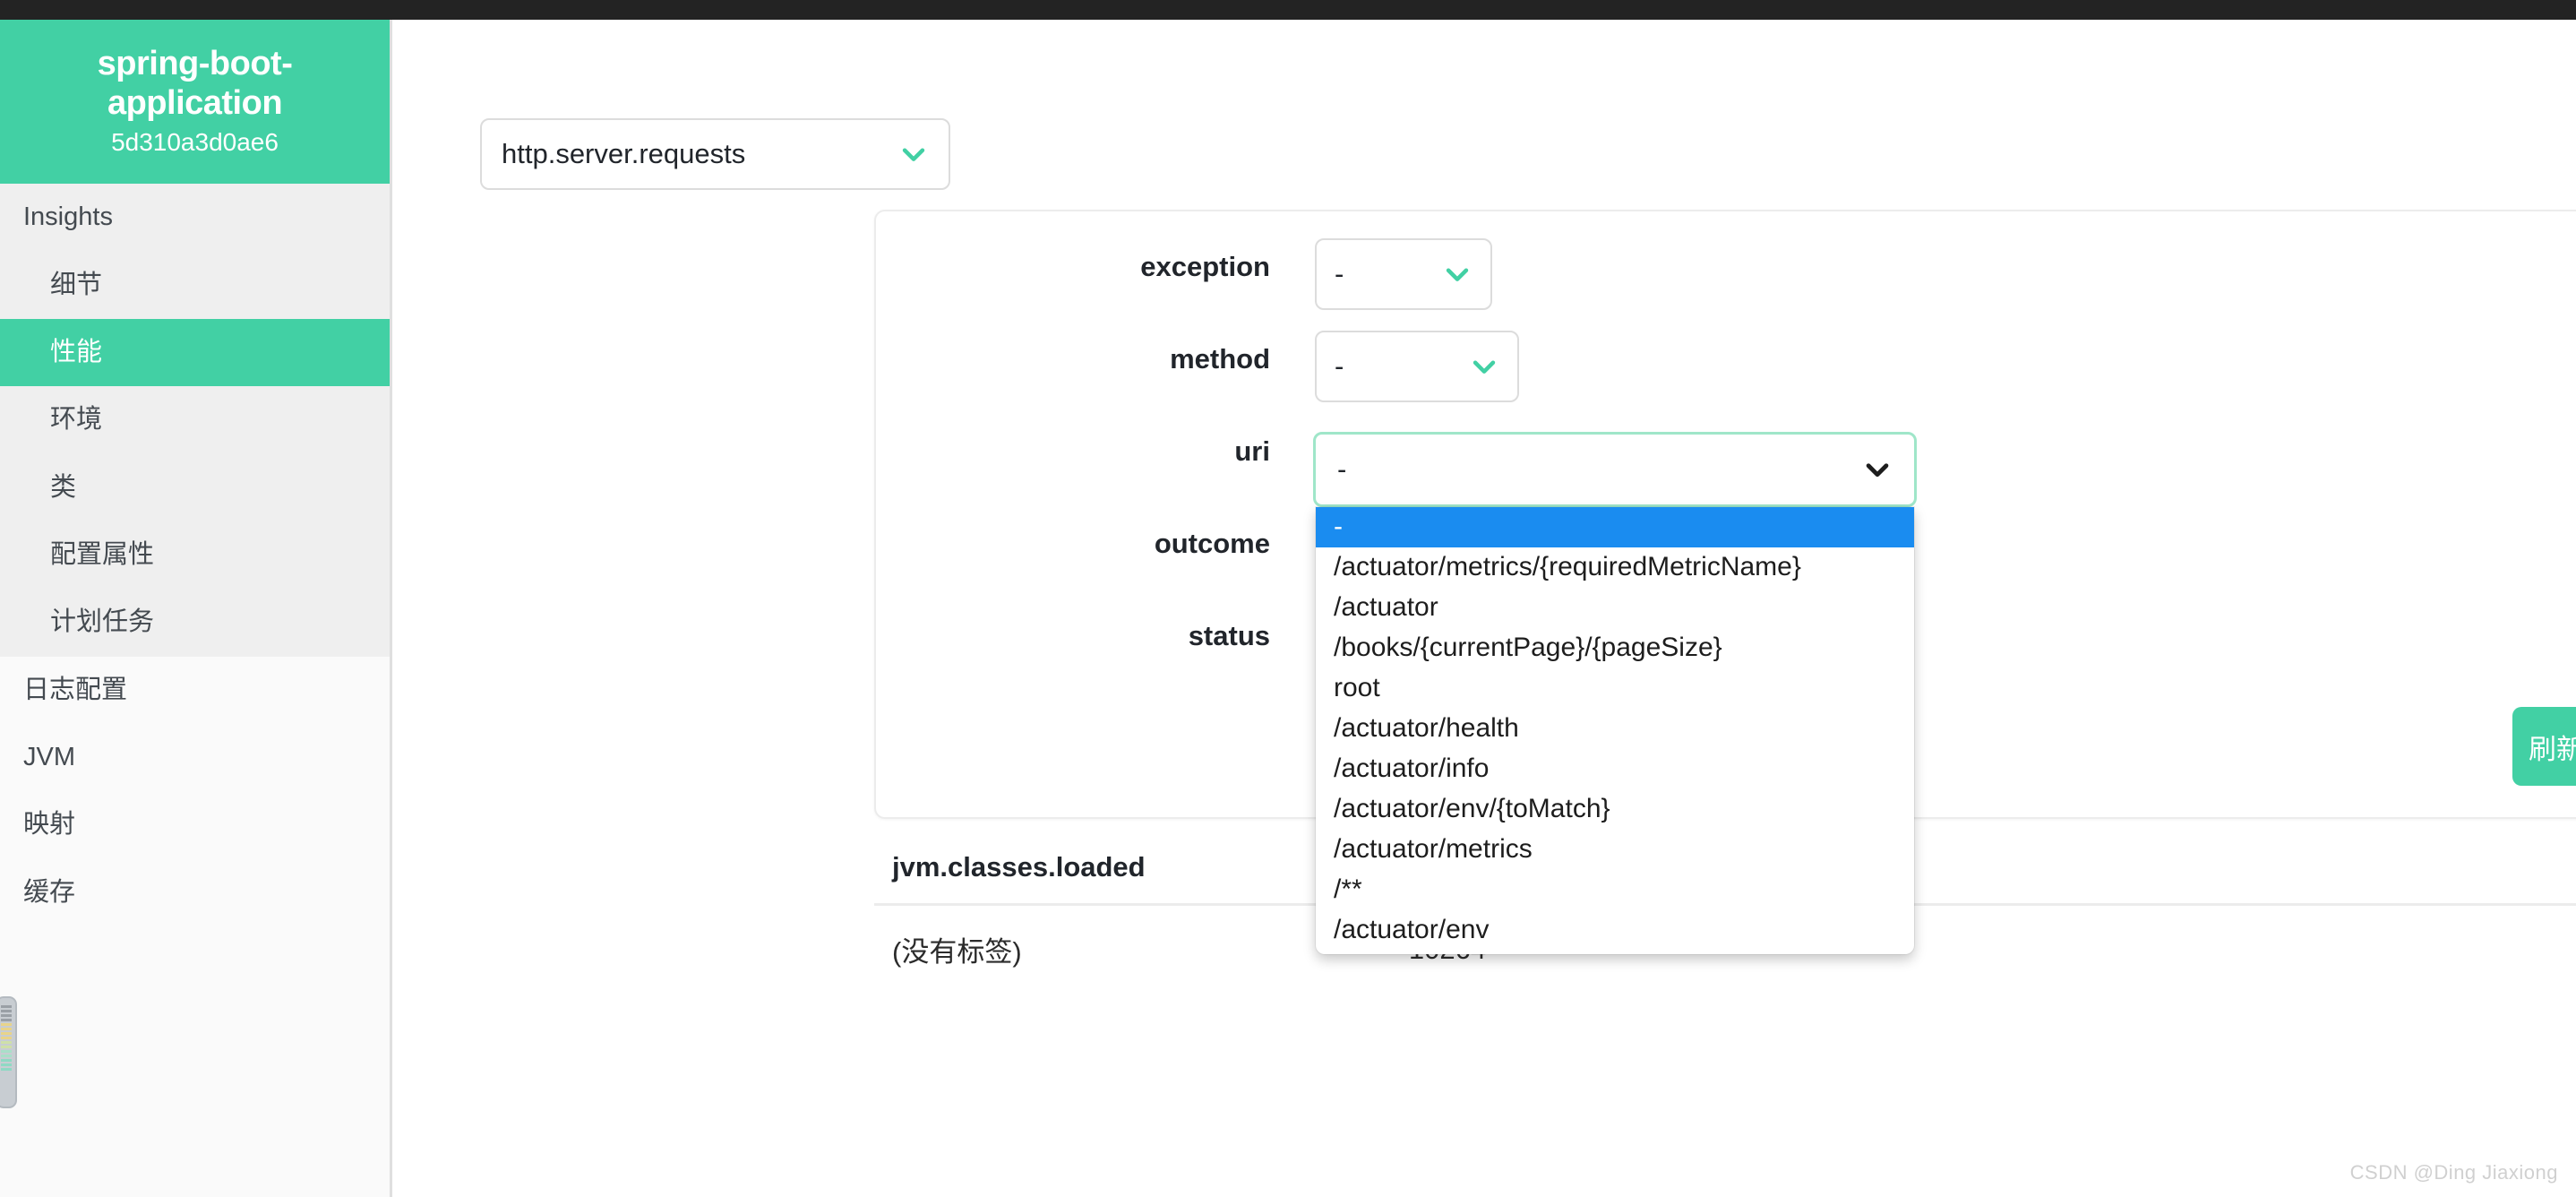 The width and height of the screenshot is (2576, 1197). I want to click on uri-option: /actuator/health, so click(1615, 729).